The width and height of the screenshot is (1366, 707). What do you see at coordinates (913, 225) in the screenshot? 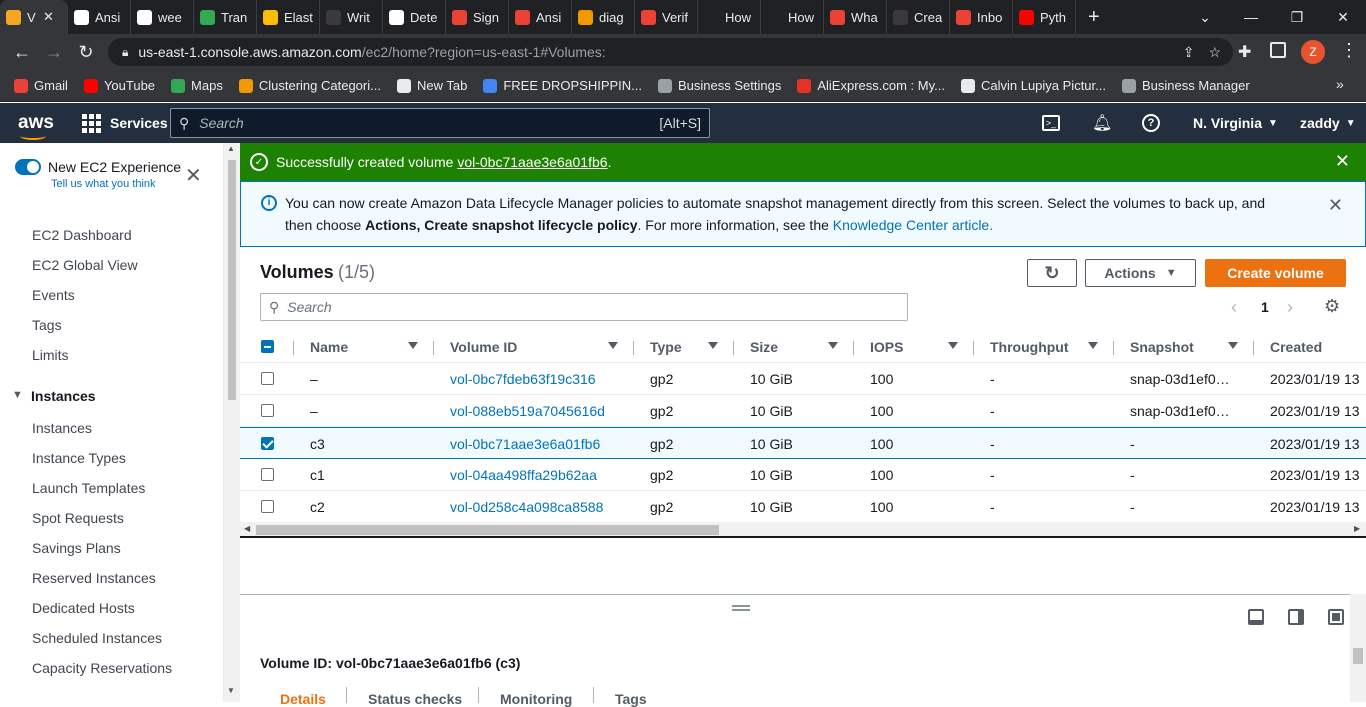
I see `knowledge-center-link: Knowledge Center article.` at bounding box center [913, 225].